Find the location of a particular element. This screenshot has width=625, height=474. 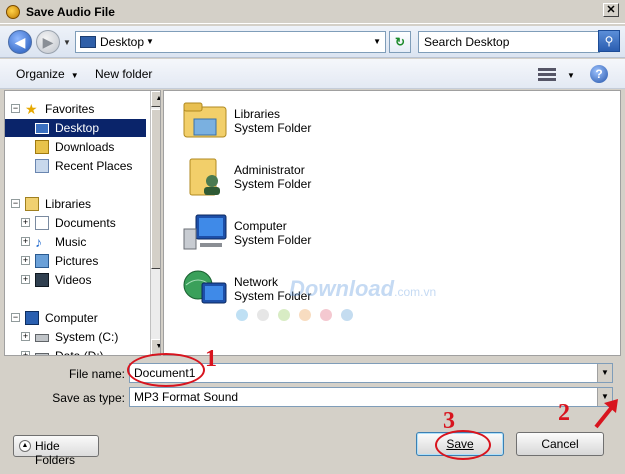

watermark: Download.com.vn is located at coordinates (362, 289).